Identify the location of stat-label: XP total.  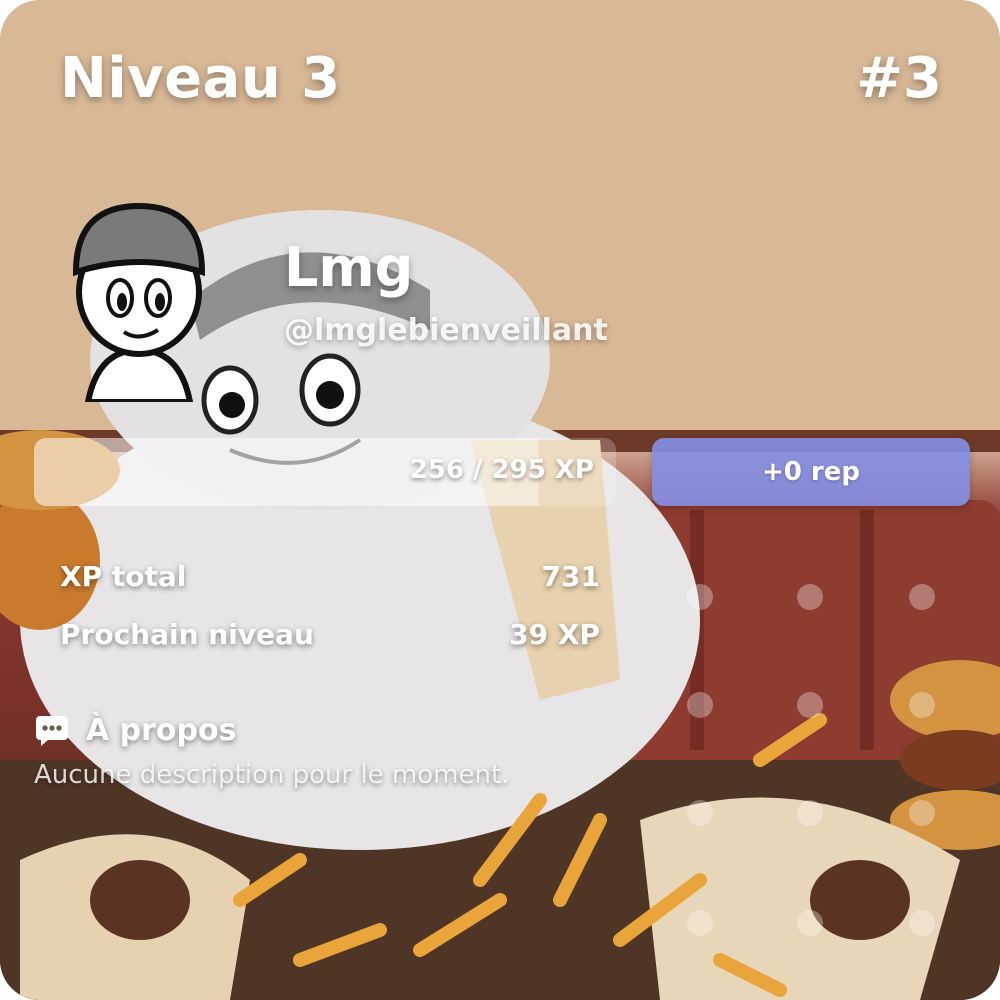
(123, 576).